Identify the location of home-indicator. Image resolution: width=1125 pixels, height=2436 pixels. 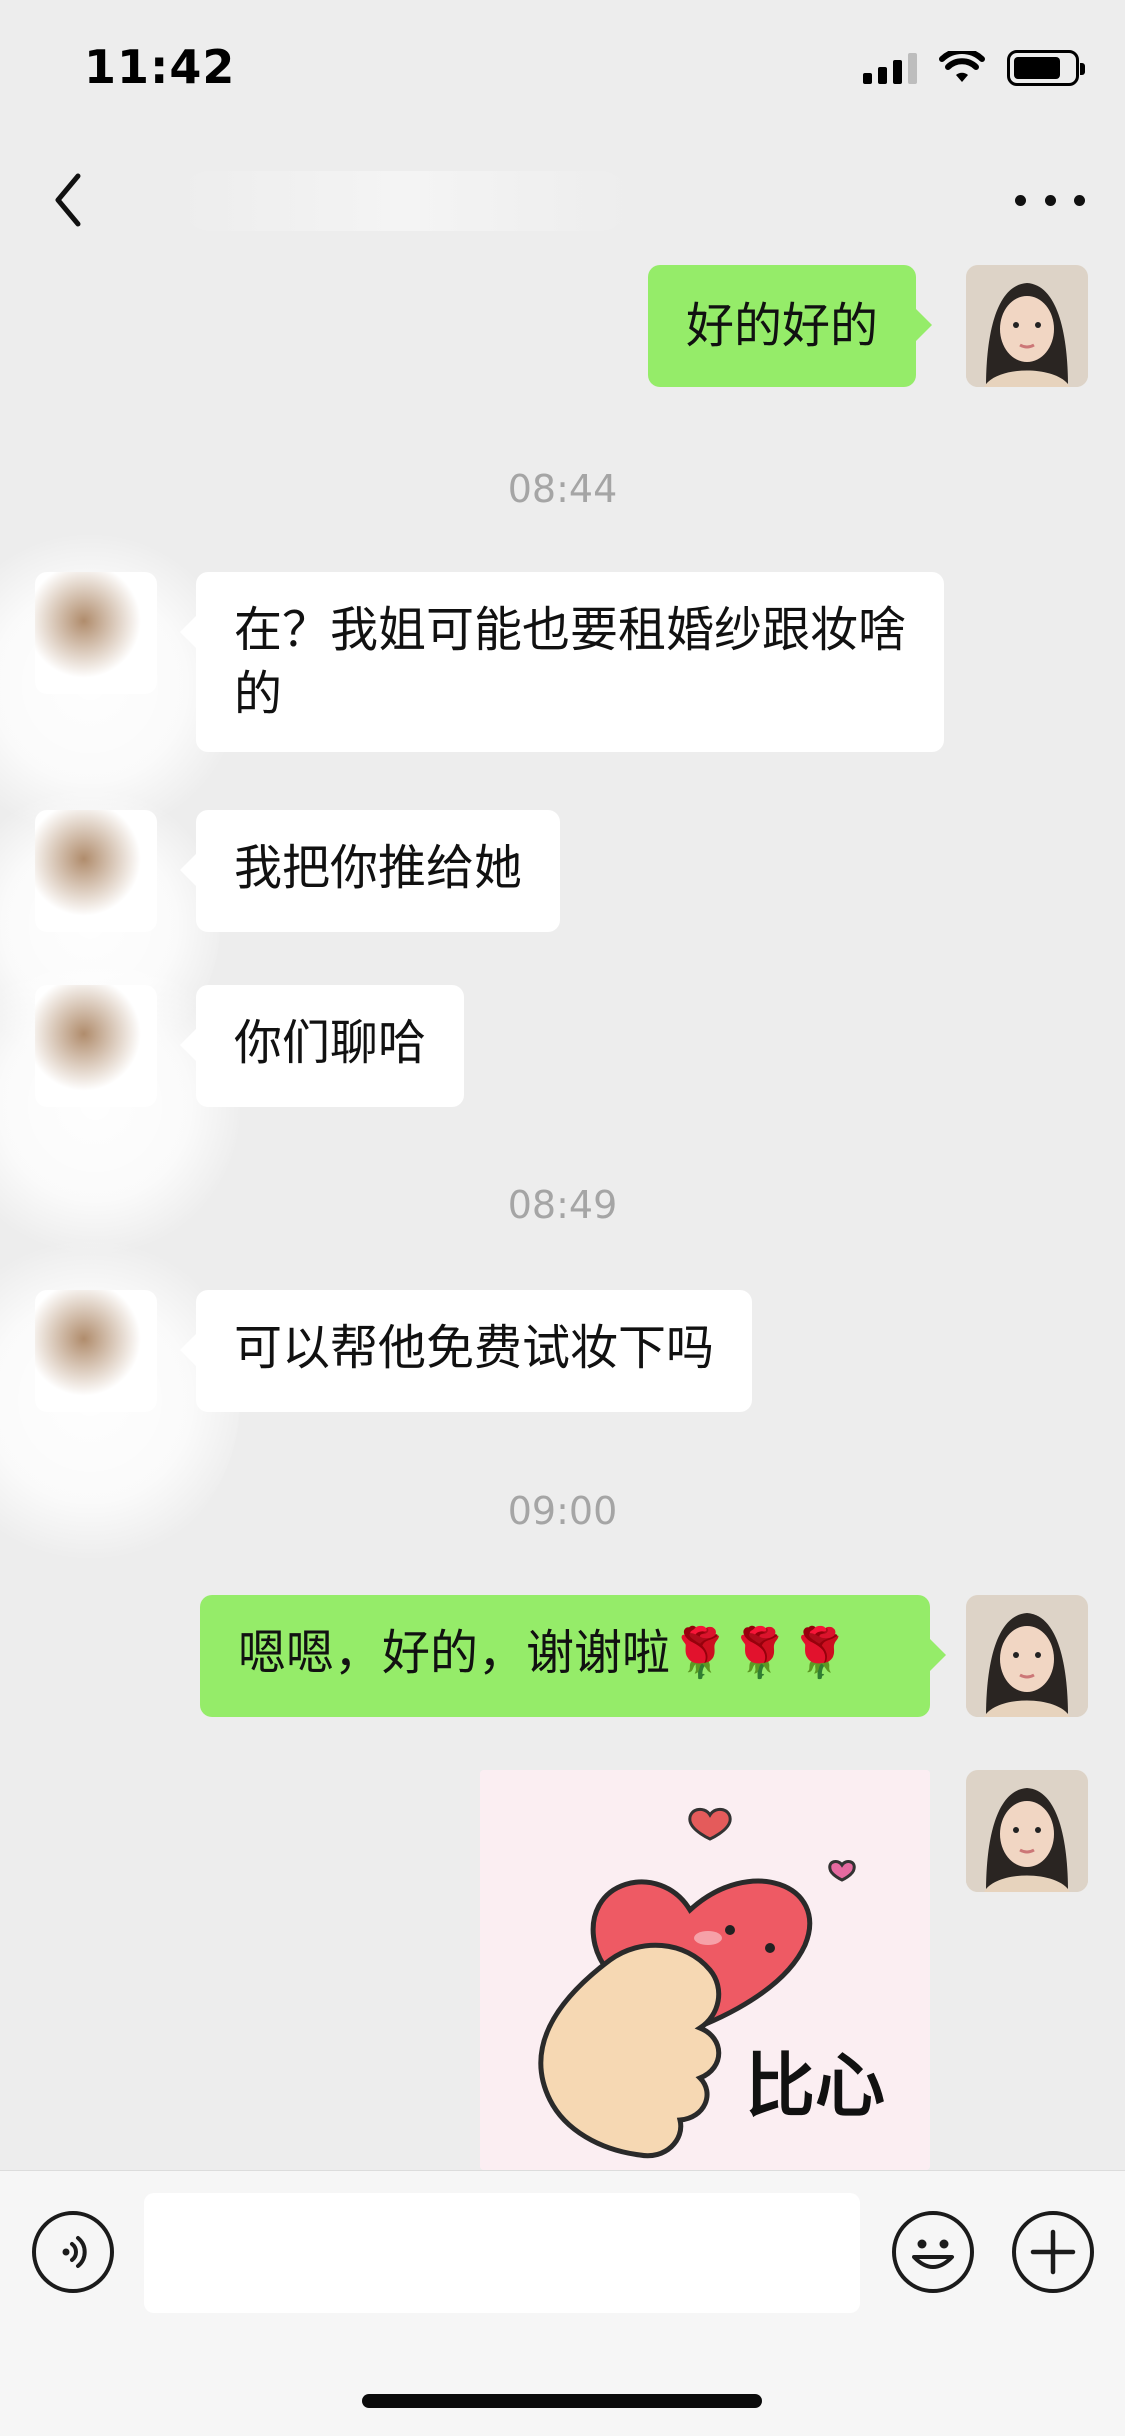
(562, 2401).